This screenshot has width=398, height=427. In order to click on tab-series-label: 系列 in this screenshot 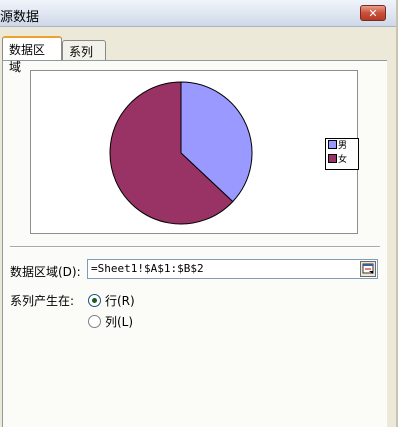, I will do `click(81, 52)`.